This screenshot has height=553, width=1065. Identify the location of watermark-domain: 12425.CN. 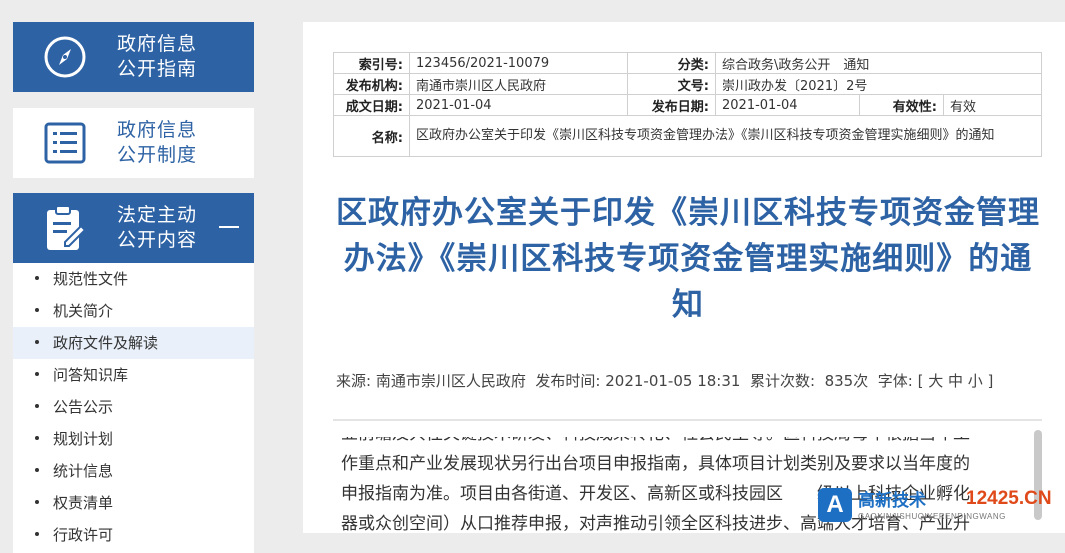
(1009, 498).